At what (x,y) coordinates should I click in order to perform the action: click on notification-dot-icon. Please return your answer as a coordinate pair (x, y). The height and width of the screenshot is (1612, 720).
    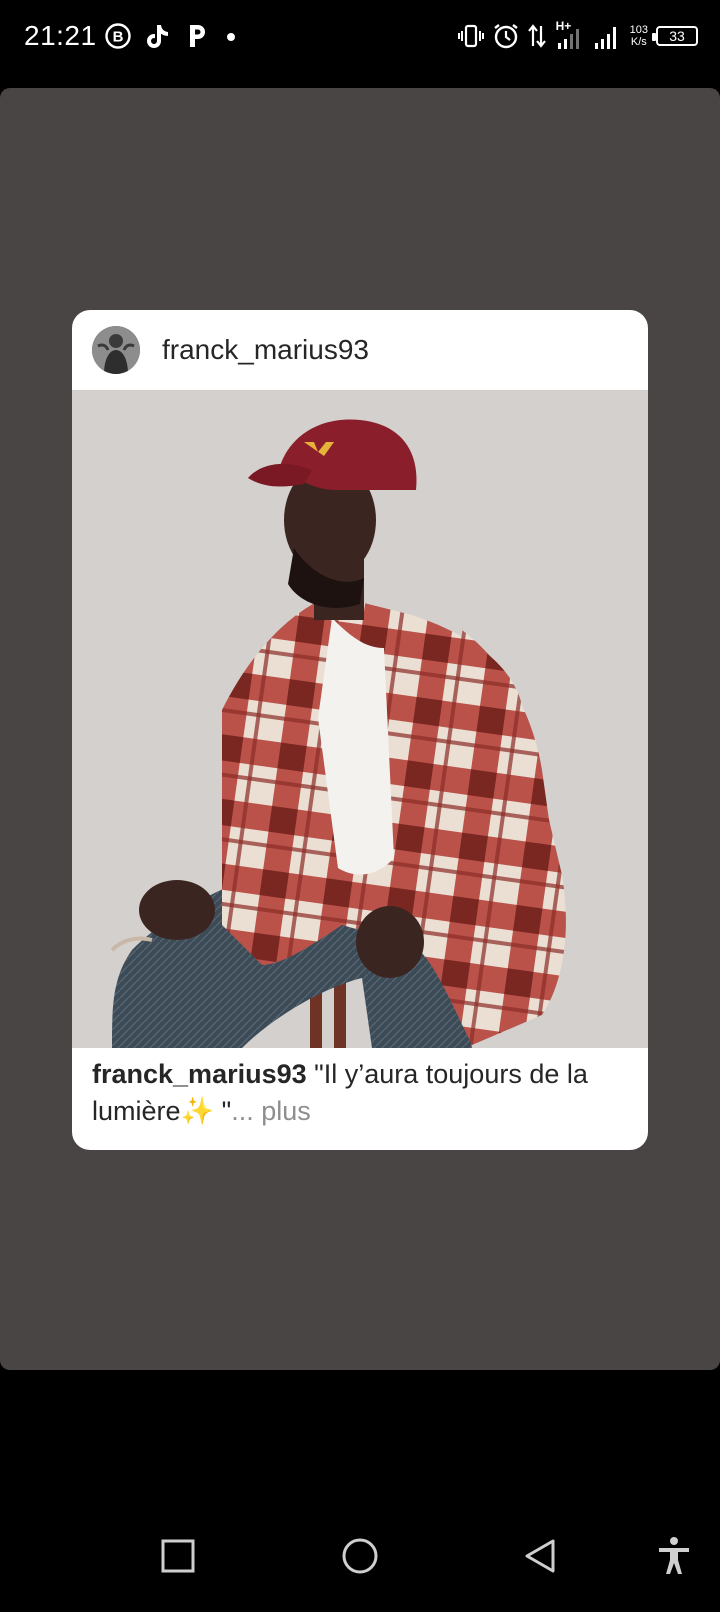
    Looking at the image, I should click on (231, 37).